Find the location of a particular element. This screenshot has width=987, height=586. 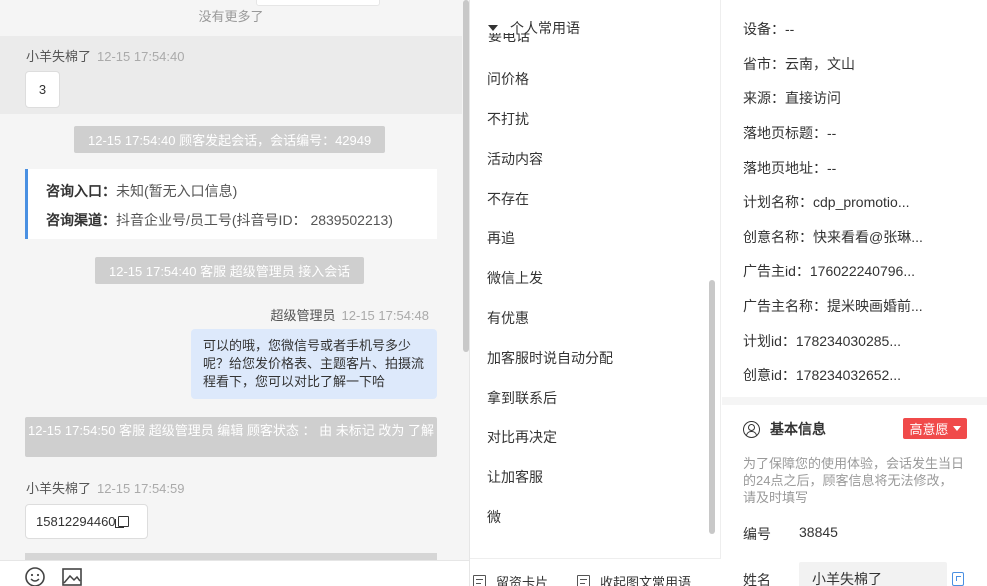

consult-entry-value: 未知(暂无入口信息) is located at coordinates (177, 191).